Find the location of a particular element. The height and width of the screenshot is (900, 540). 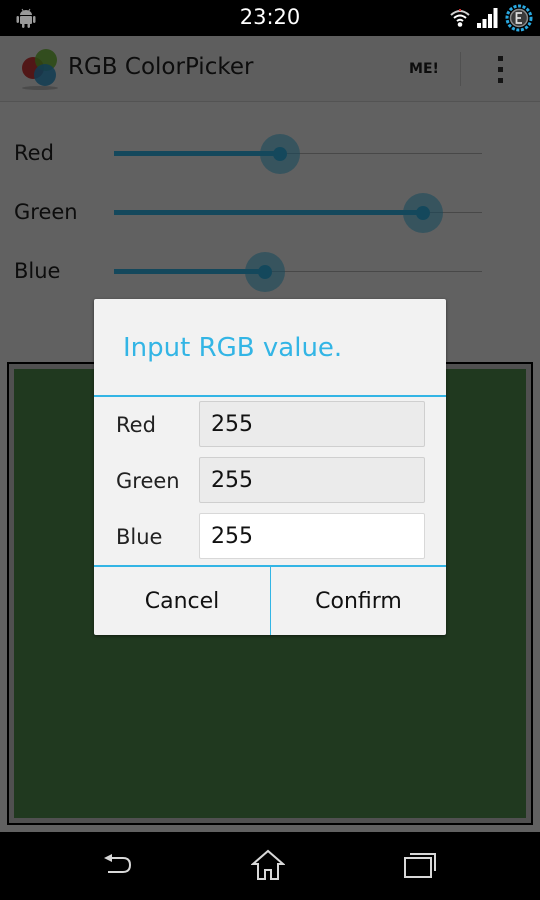

dialog-title: Input RGB value. is located at coordinates (233, 348).